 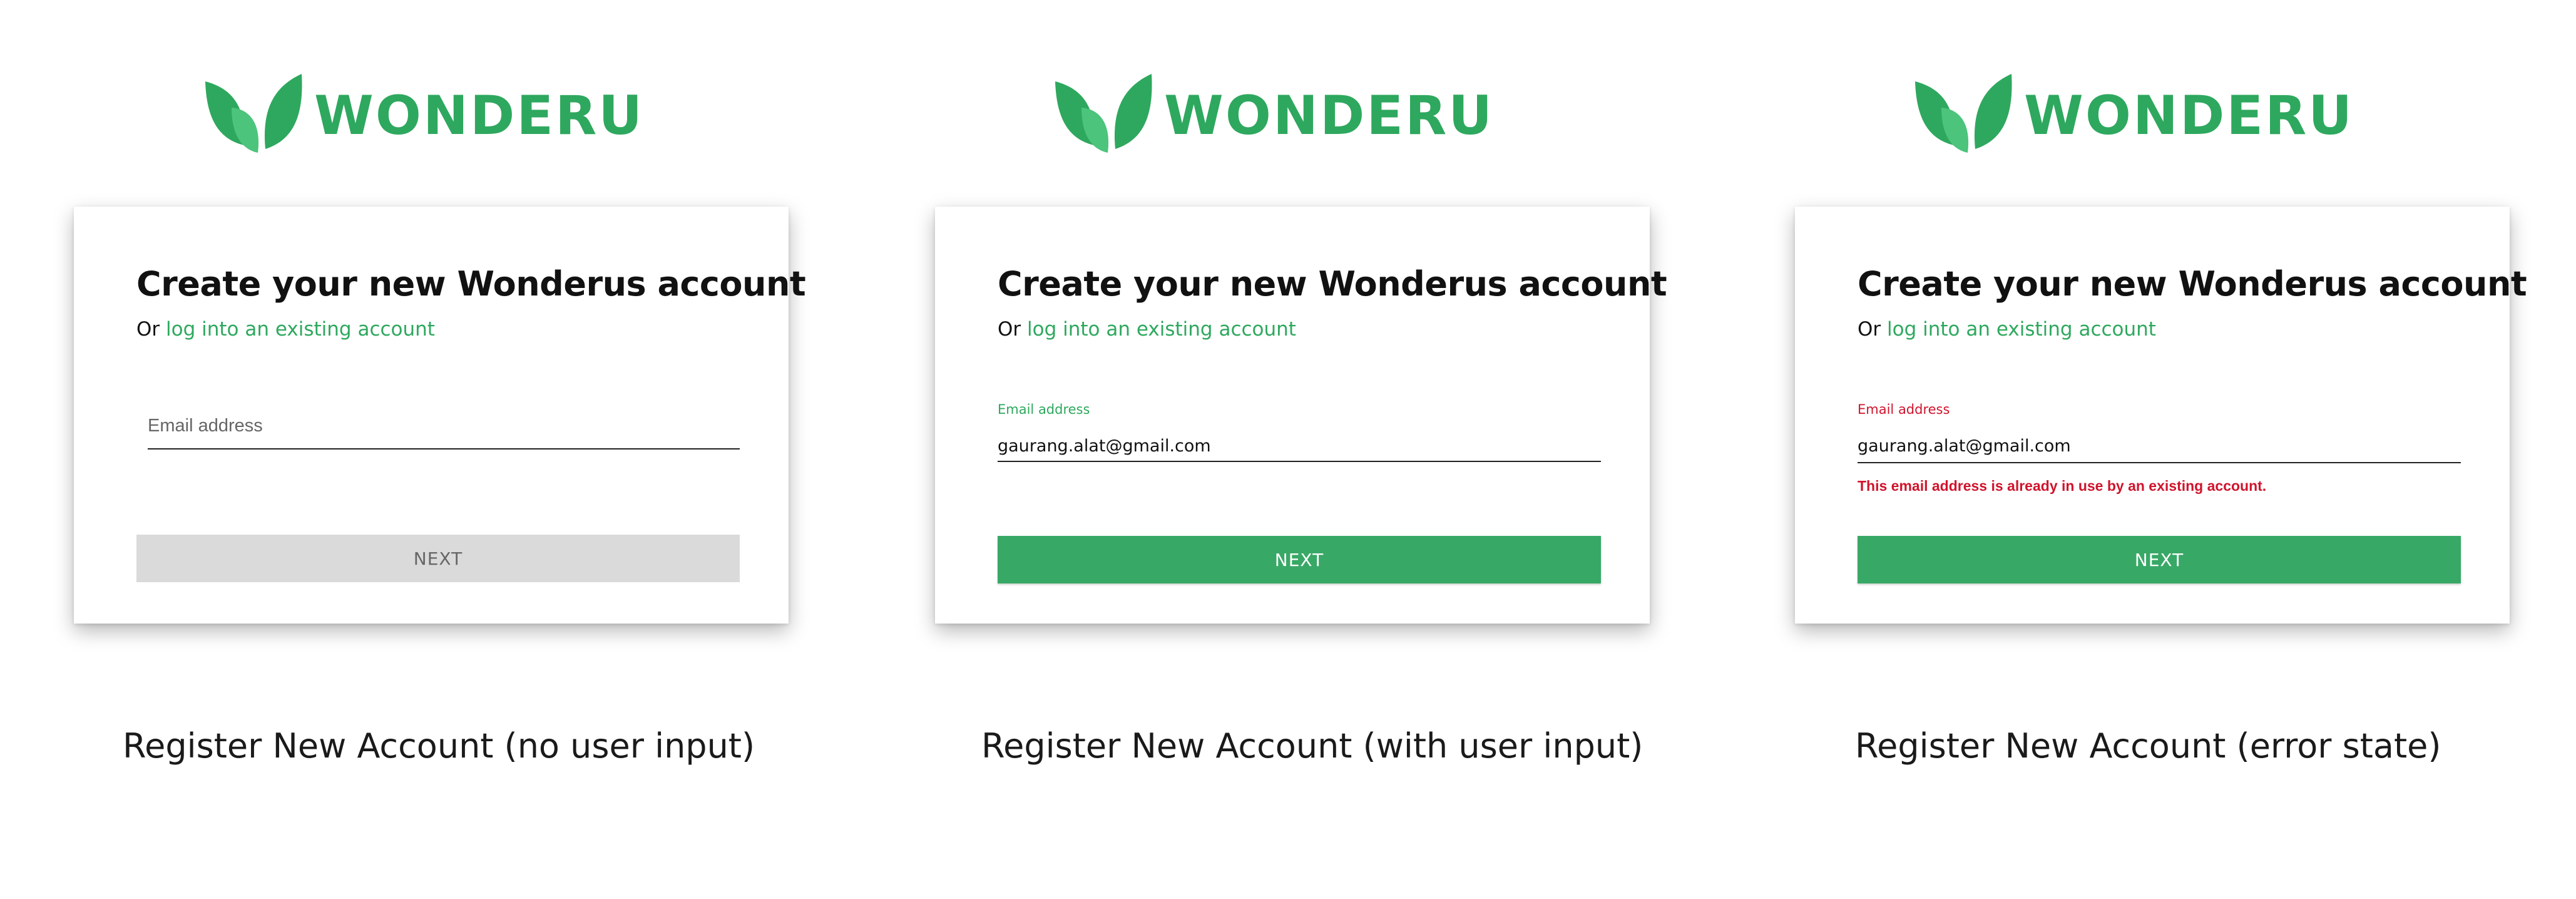 I want to click on panel-caption: Register New Account (no user input), so click(x=439, y=746).